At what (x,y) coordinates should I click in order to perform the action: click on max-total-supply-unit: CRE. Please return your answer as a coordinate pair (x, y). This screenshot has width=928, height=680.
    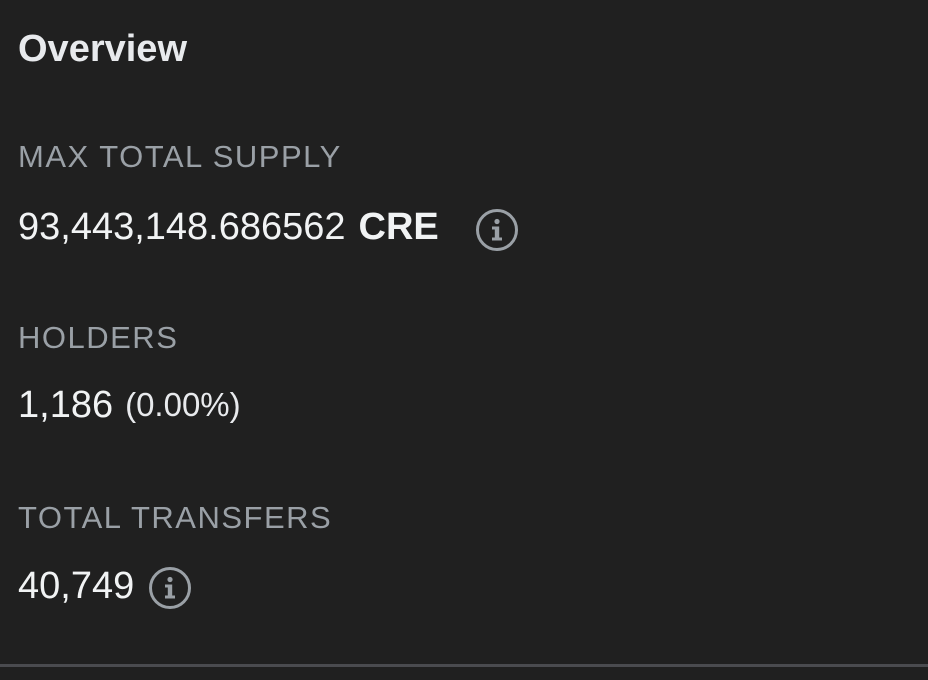
    Looking at the image, I should click on (398, 227).